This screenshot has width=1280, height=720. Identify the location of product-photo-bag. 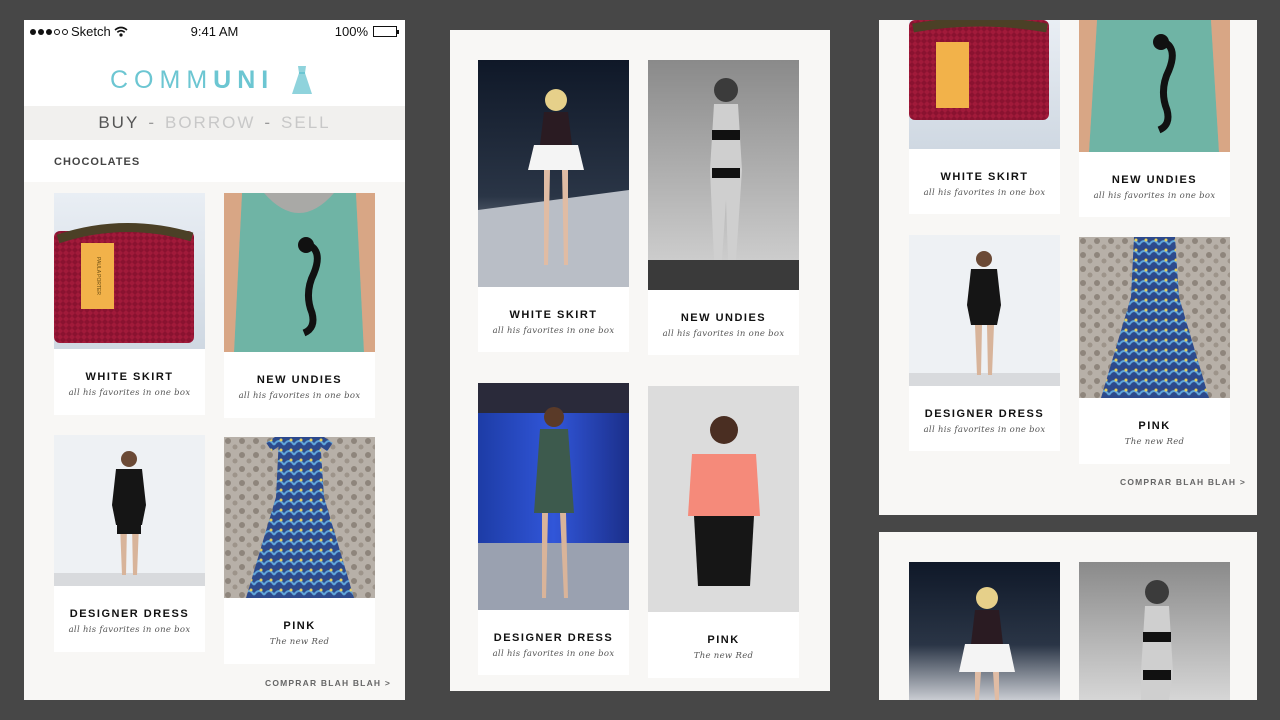
(984, 84).